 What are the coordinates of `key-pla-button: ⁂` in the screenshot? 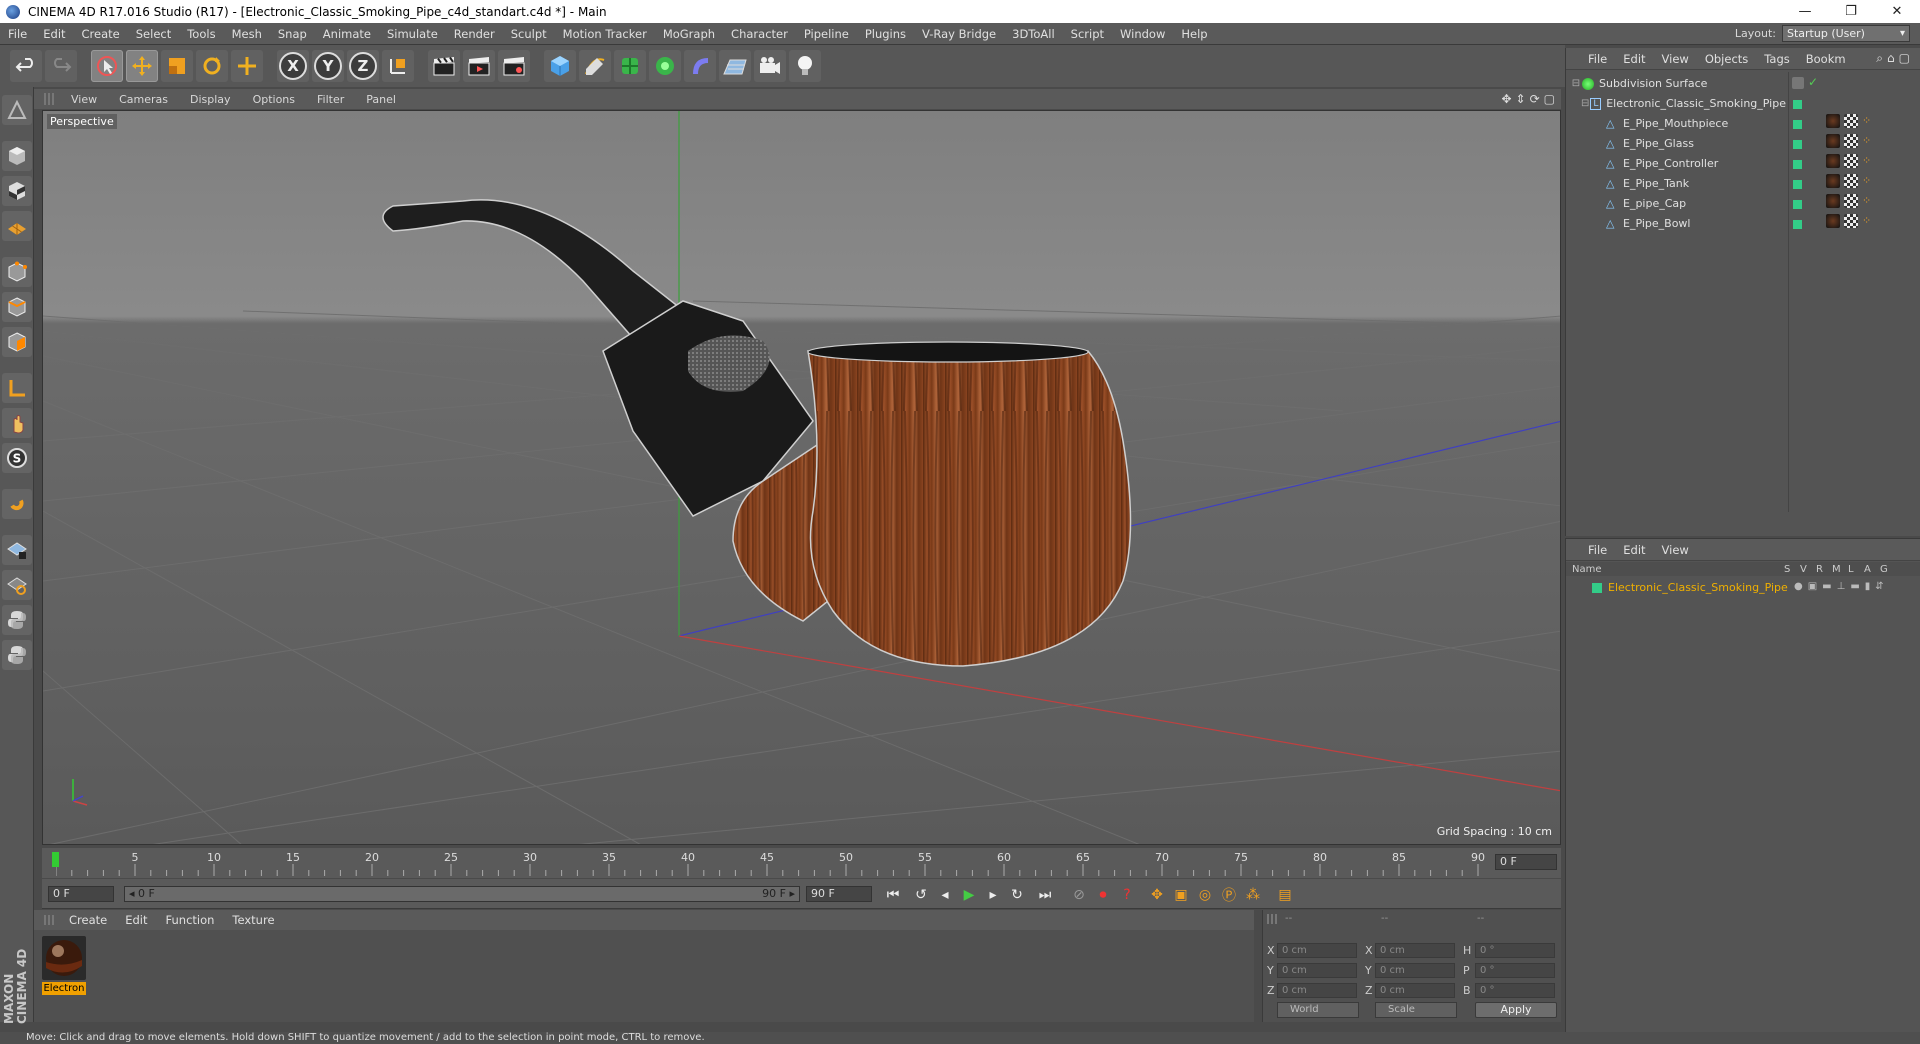 It's located at (1253, 895).